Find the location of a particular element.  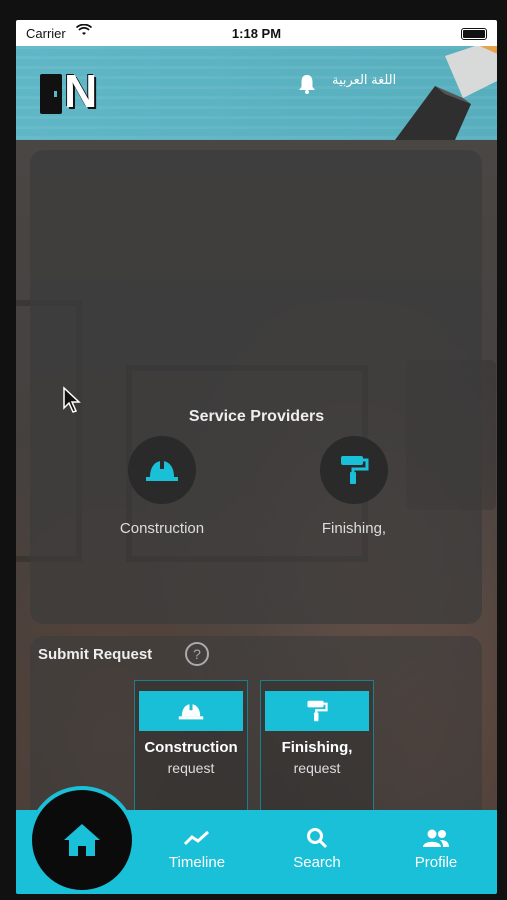

timeline-icon is located at coordinates (197, 838).